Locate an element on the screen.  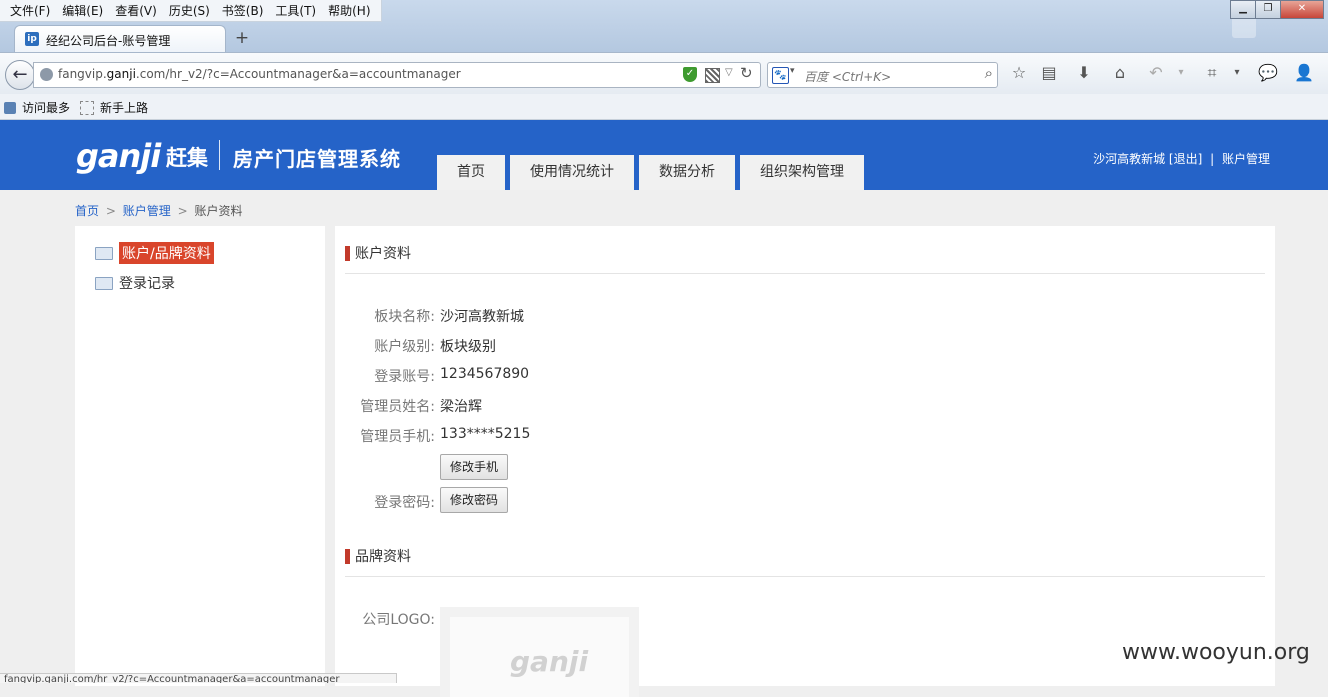
menu-file: 文件(F) is located at coordinates (30, 10).